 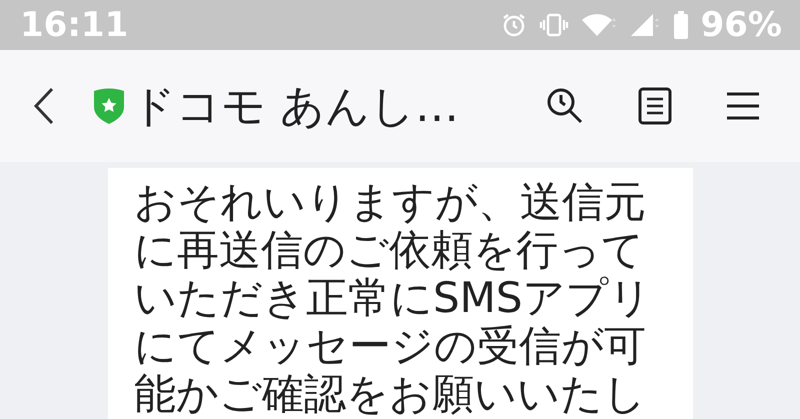 I want to click on notes-icon, so click(x=655, y=106).